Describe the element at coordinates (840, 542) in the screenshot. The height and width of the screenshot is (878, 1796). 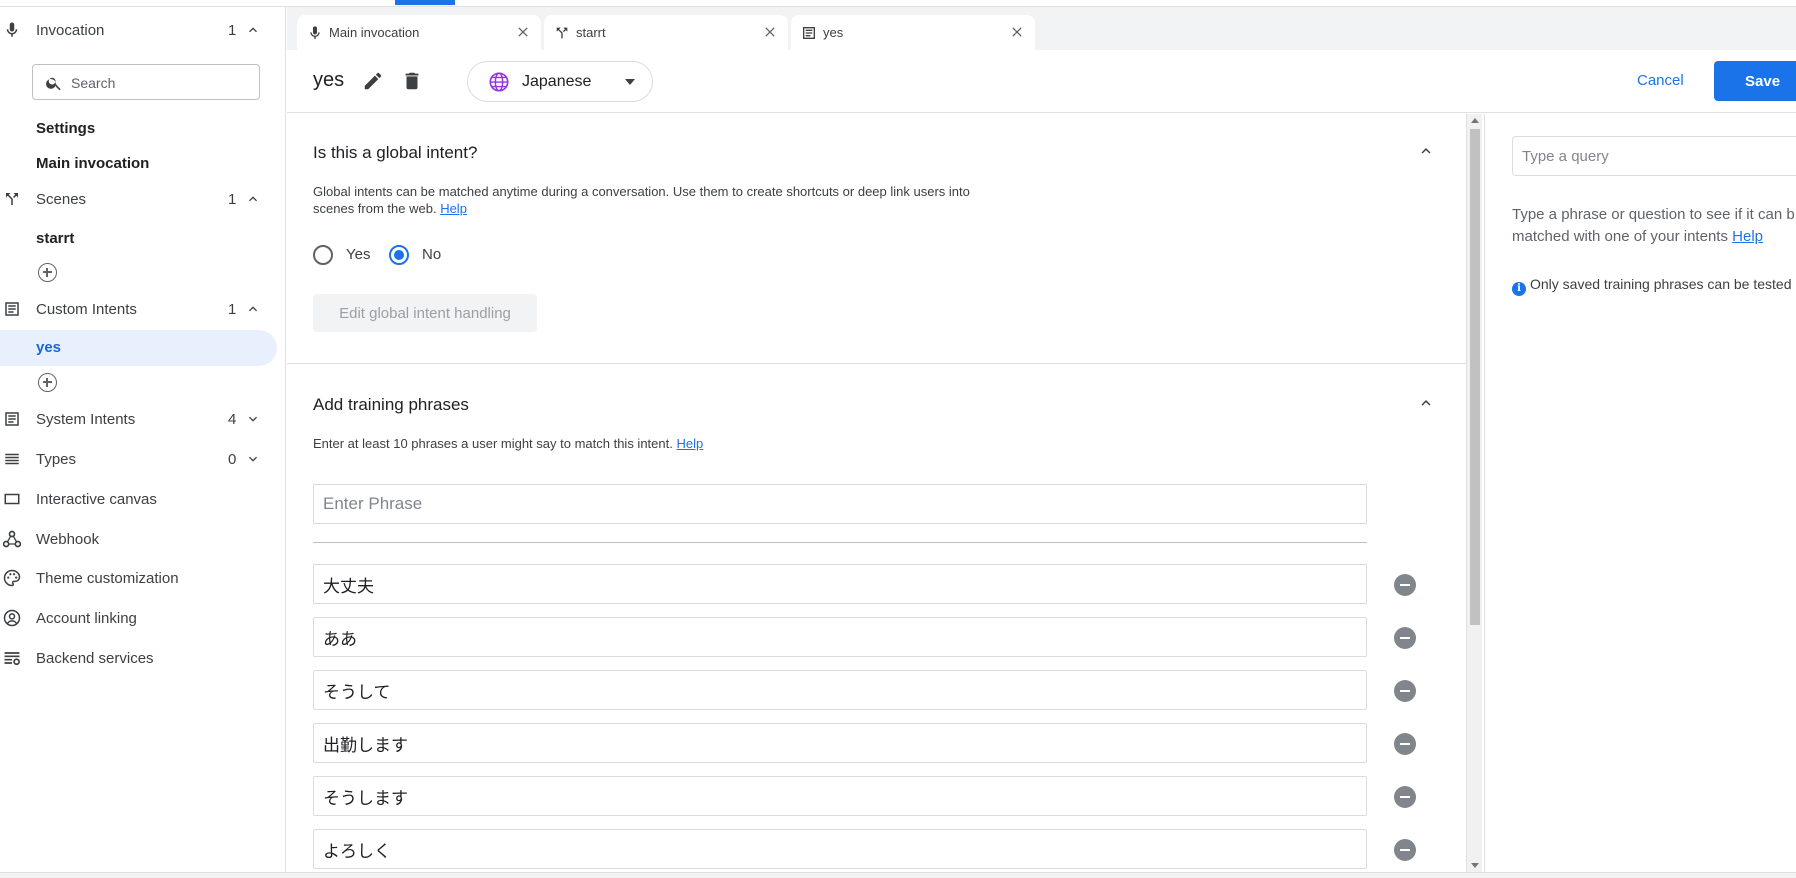
I see `input-underline` at that location.